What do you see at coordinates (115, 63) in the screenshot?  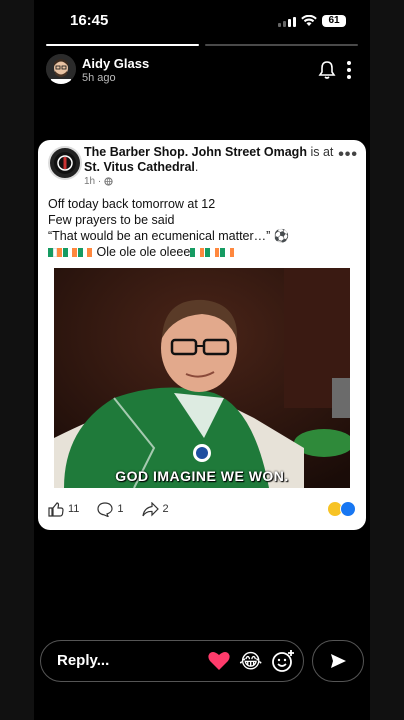 I see `story-username: Aidy Glass` at bounding box center [115, 63].